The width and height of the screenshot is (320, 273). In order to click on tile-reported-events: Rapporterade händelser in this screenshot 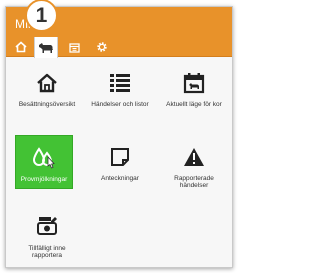, I will do `click(194, 166)`.